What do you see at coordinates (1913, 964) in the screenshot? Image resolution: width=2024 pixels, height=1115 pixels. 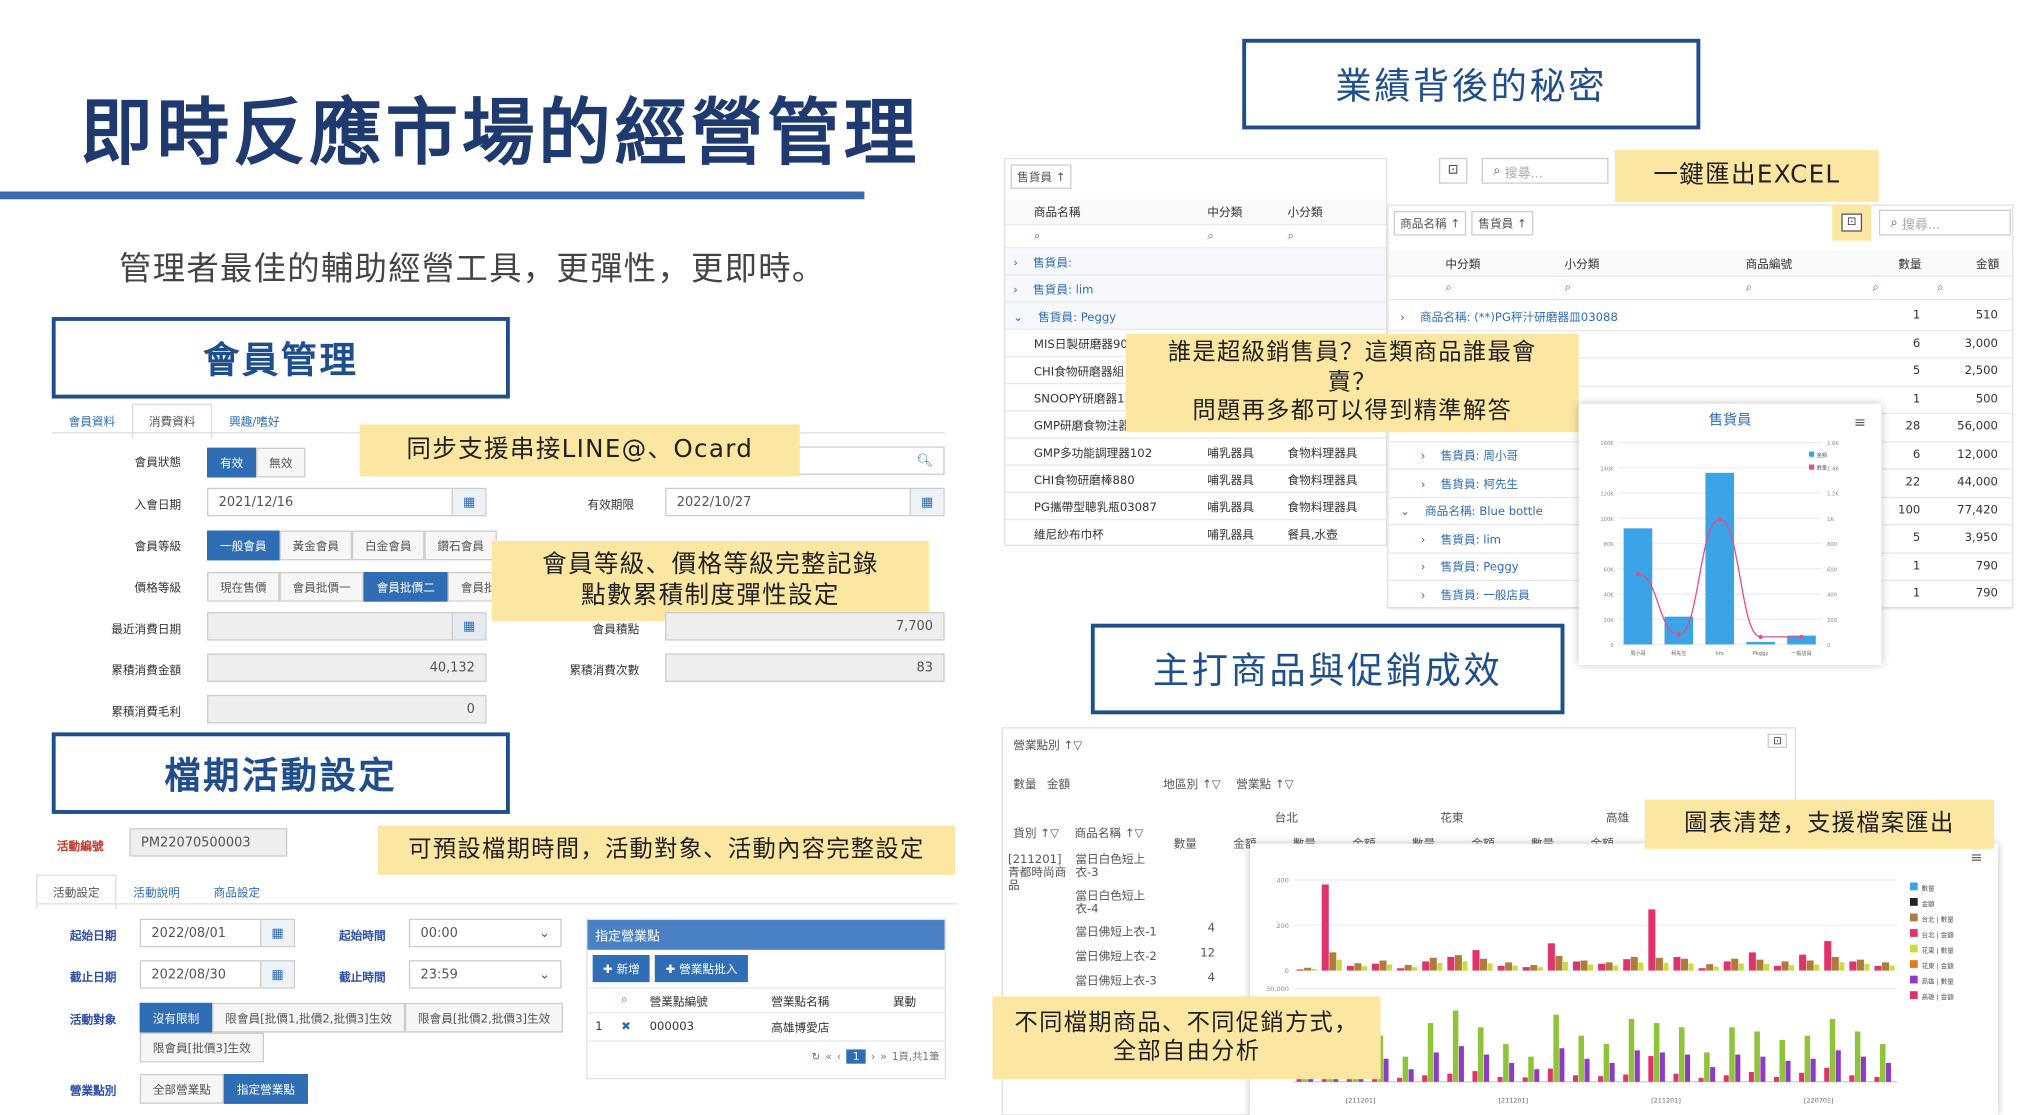 I see `legend-swatch` at bounding box center [1913, 964].